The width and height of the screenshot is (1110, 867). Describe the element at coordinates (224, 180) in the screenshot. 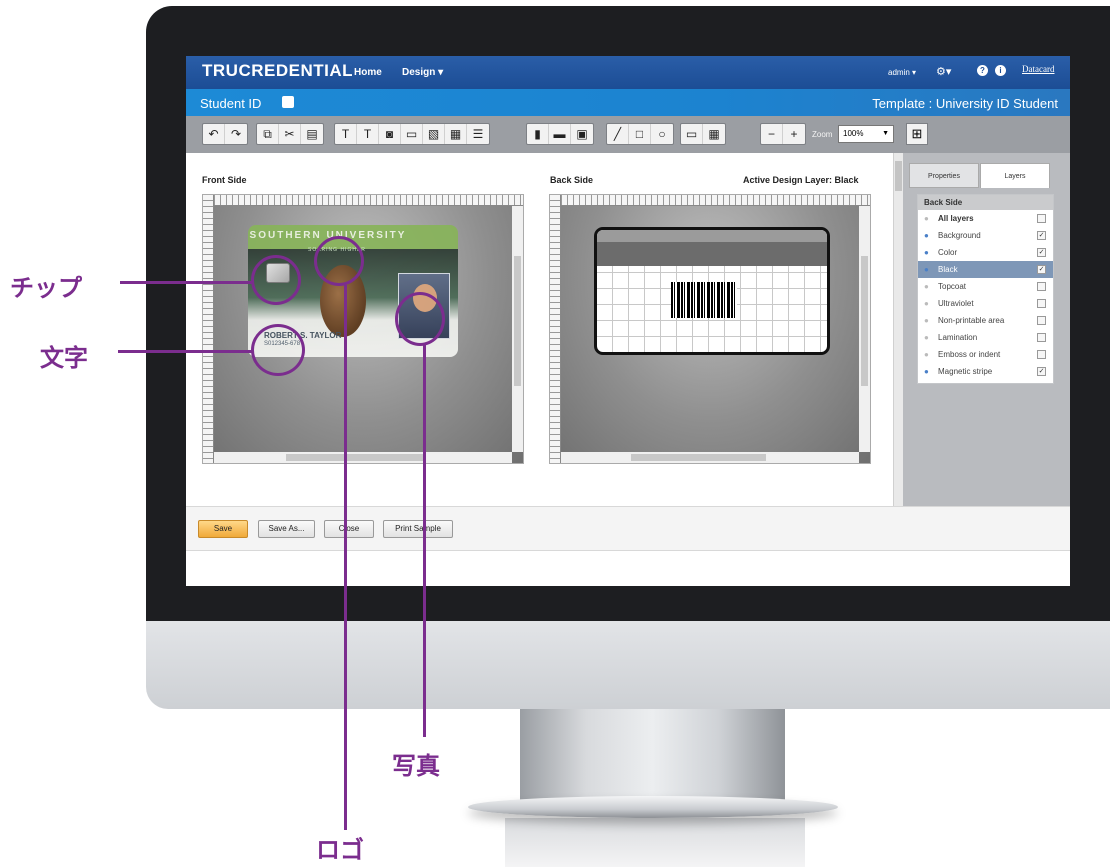

I see `front-side-title: Front Side` at that location.